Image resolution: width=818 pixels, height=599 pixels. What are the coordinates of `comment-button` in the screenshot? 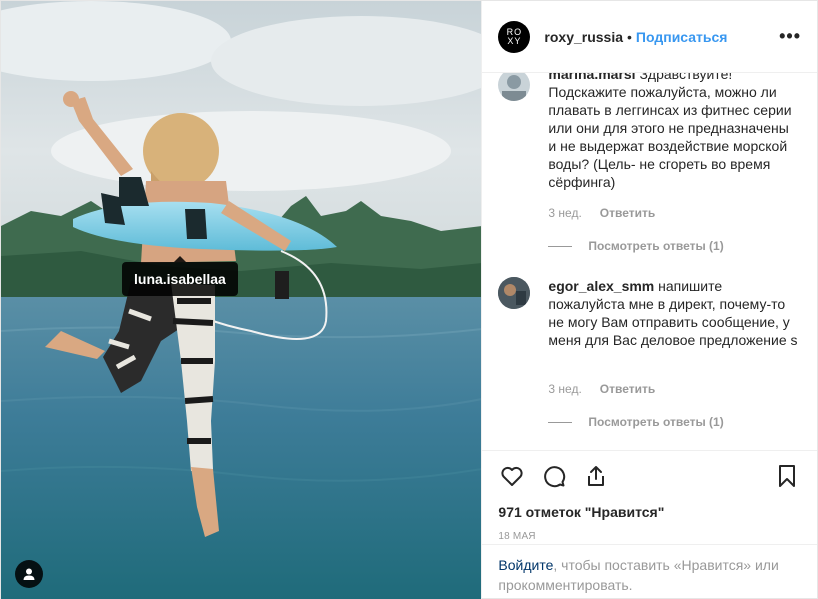 It's located at (554, 476).